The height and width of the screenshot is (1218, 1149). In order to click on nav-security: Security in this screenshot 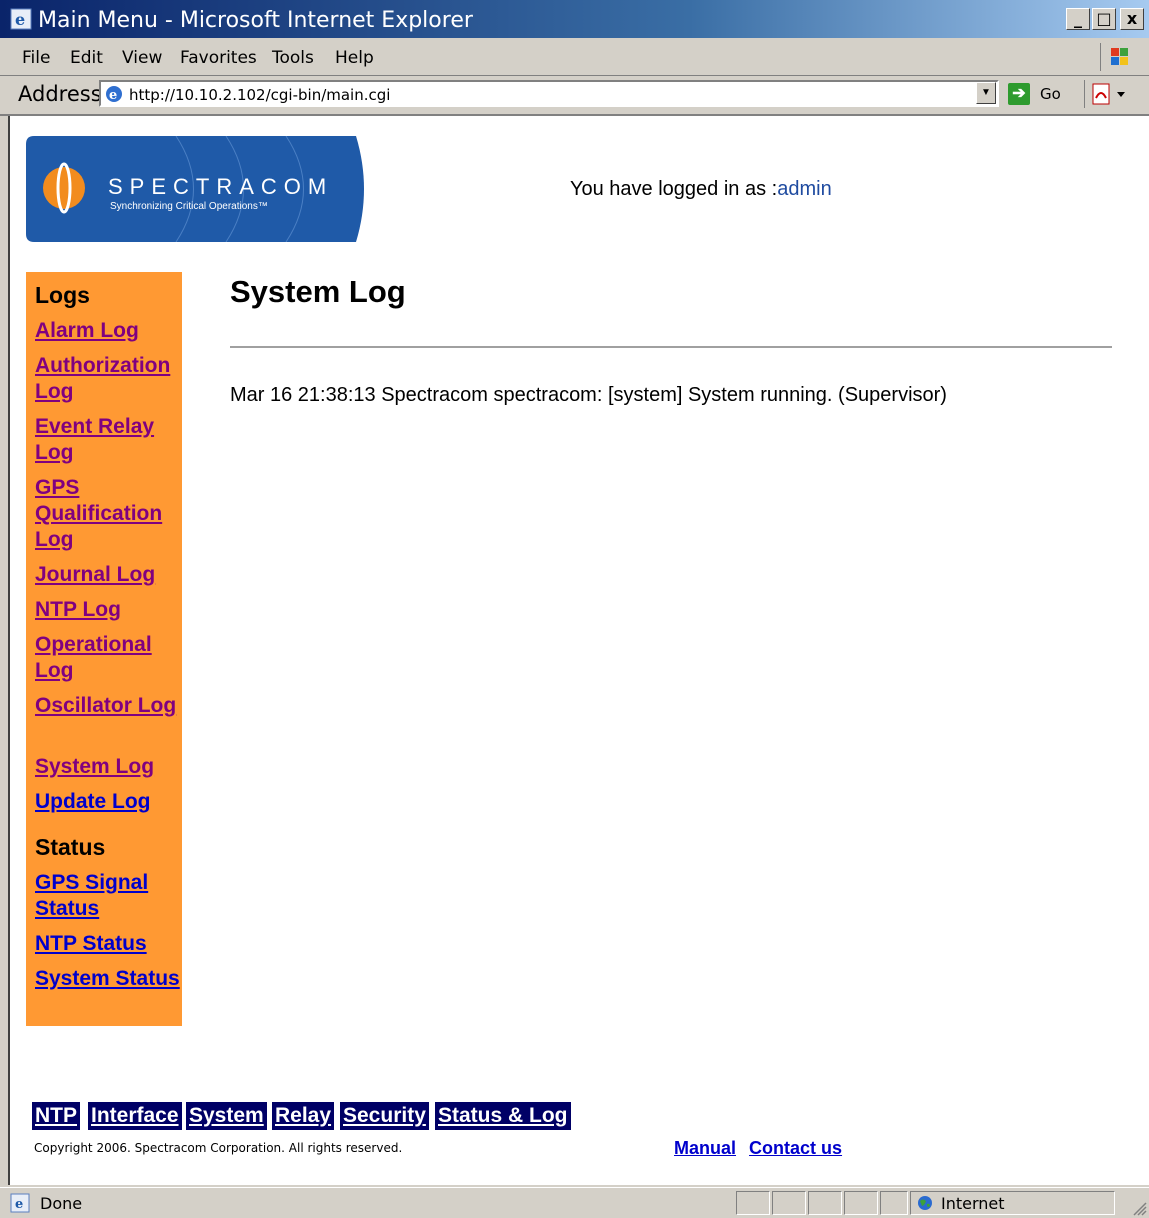, I will do `click(384, 1116)`.